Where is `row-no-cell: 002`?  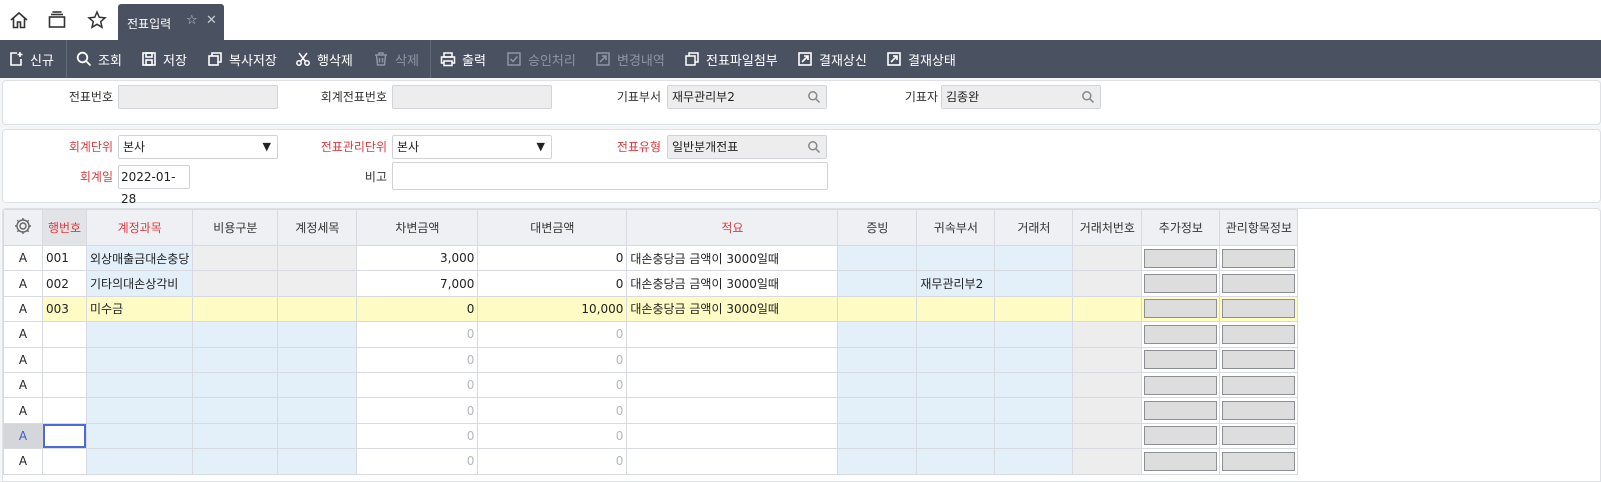 row-no-cell: 002 is located at coordinates (64, 283).